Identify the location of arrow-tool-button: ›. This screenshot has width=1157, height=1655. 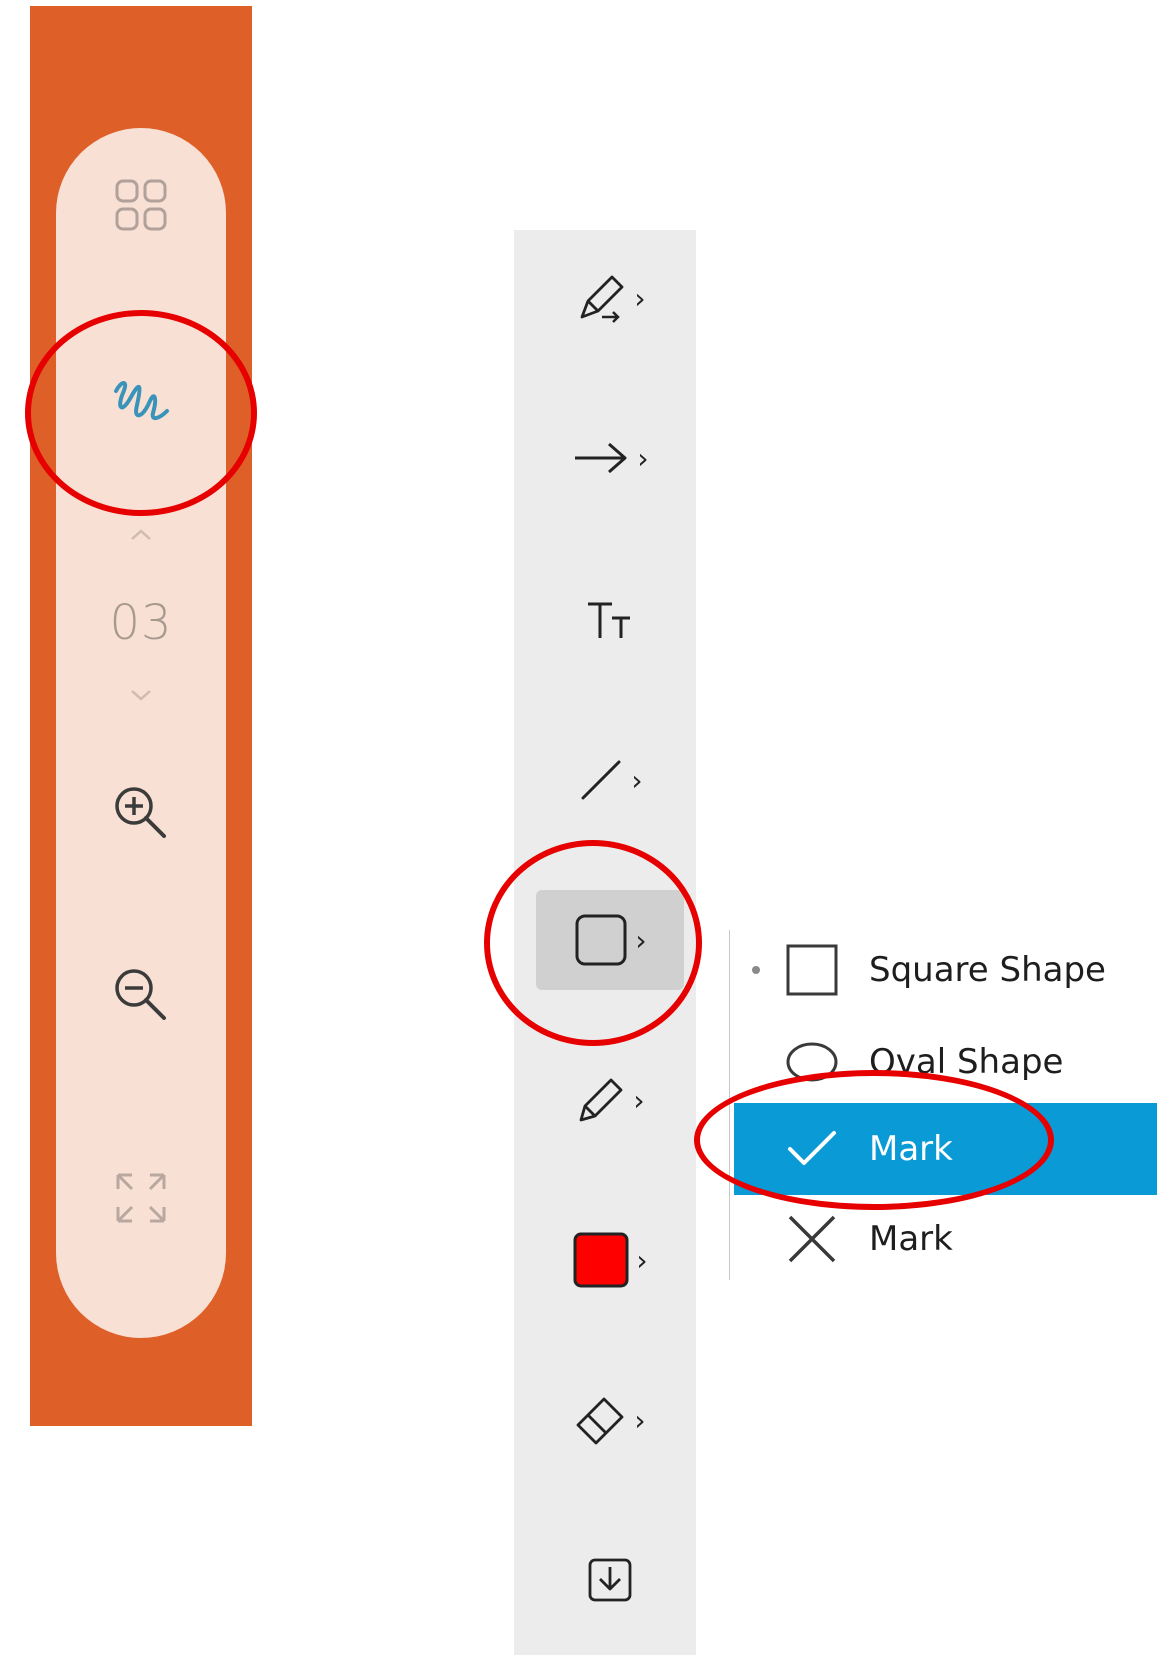
(610, 458).